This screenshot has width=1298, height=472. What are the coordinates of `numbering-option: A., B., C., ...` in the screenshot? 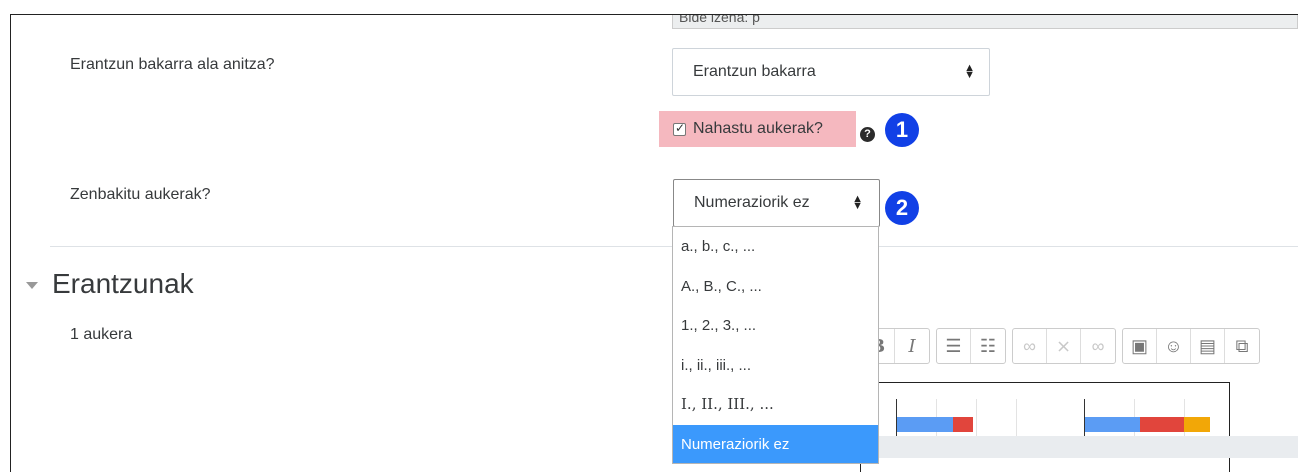 It's located at (775, 287).